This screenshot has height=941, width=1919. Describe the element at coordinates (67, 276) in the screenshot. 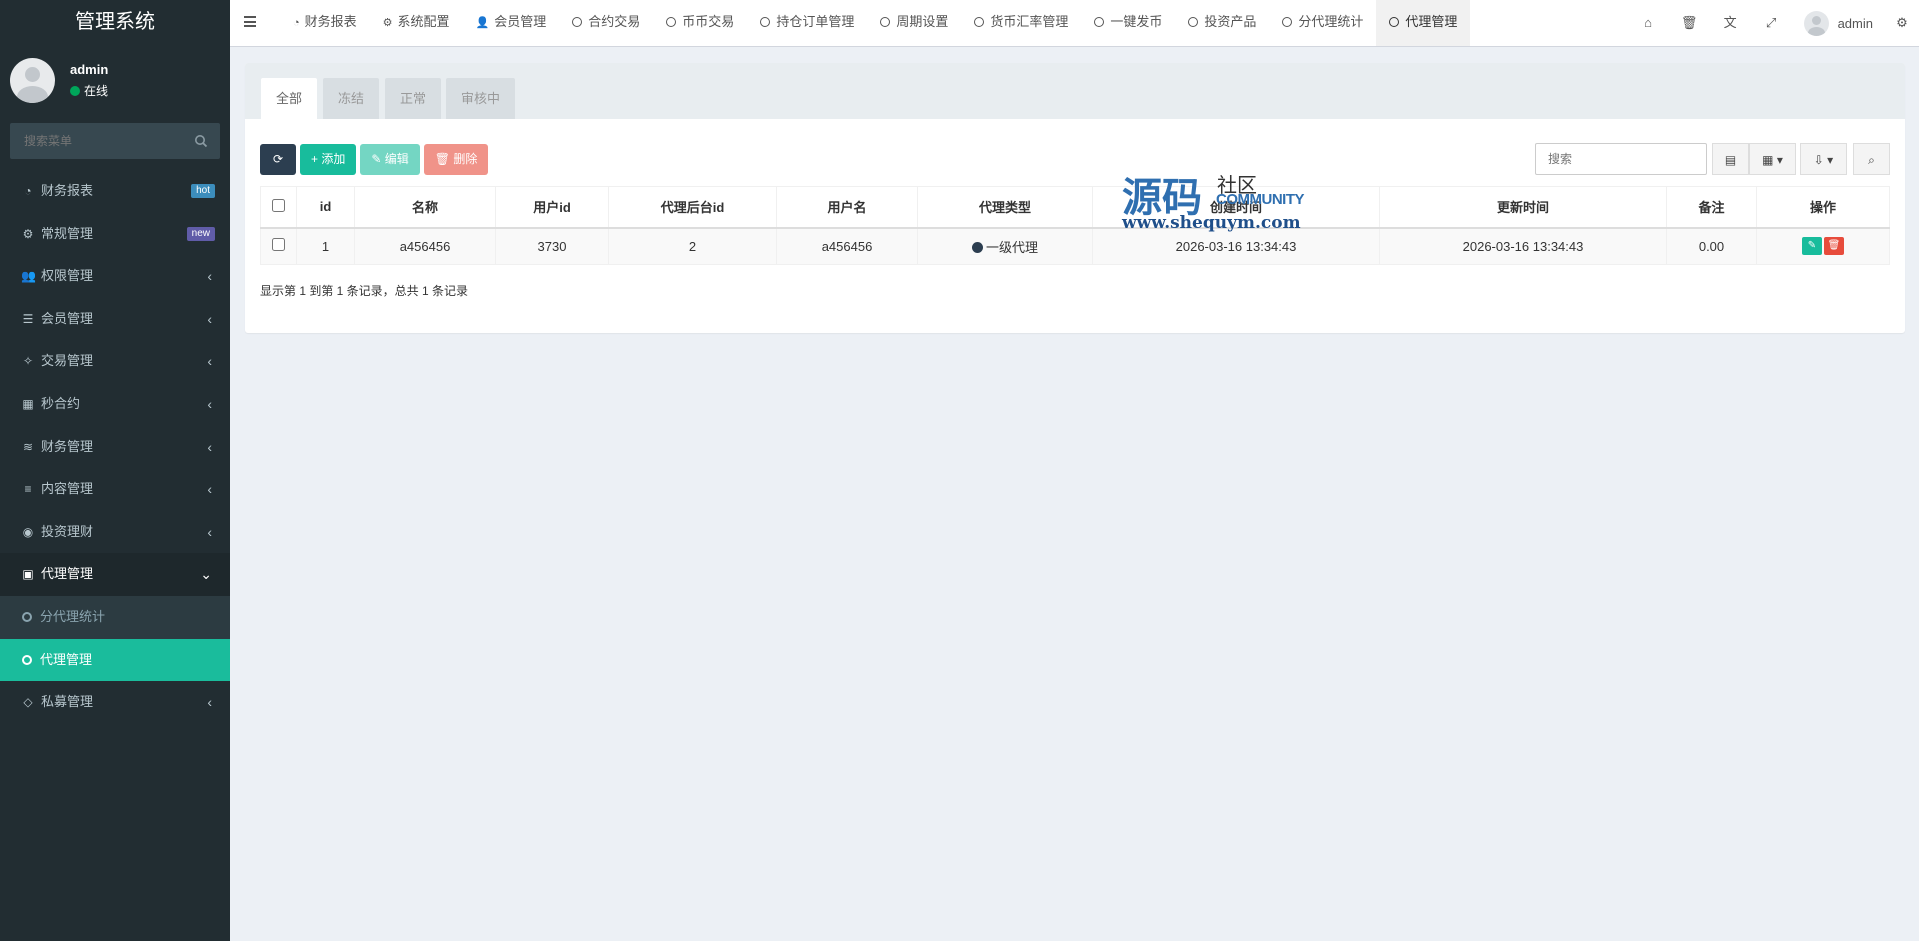

I see `sidebar-item-label: 权限管理` at that location.